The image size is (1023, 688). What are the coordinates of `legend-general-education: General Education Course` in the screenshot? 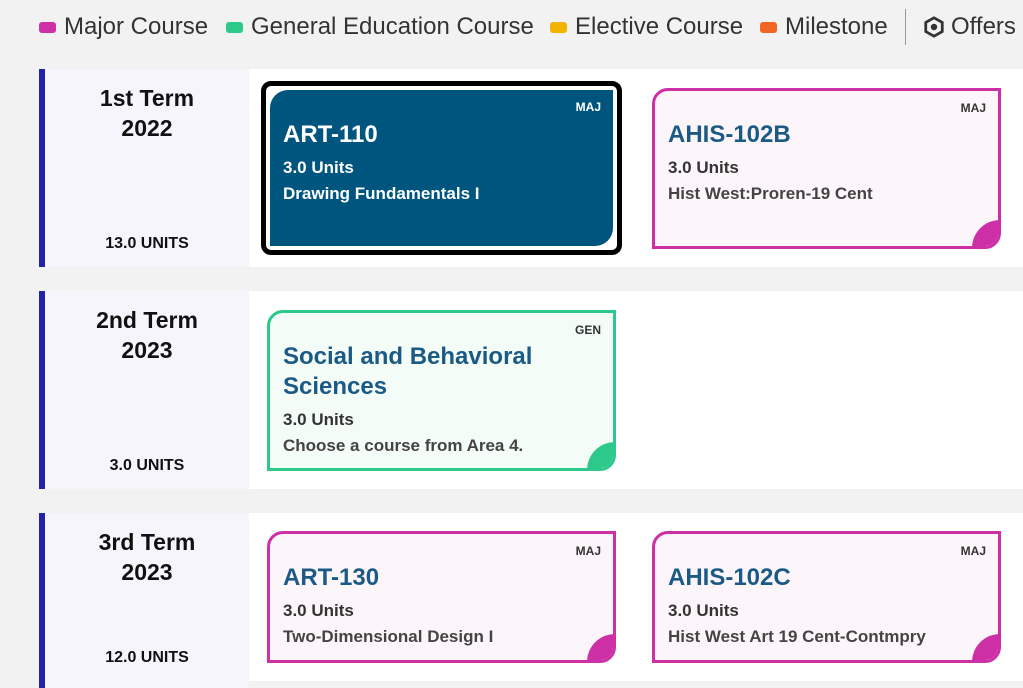 It's located at (380, 27).